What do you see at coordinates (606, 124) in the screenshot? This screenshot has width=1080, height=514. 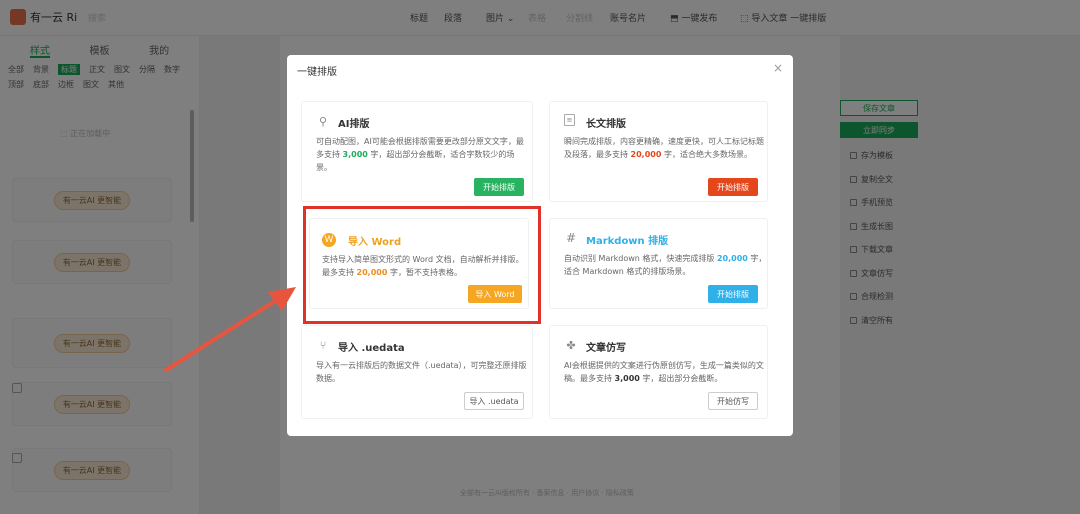 I see `card-title: 长文排版` at bounding box center [606, 124].